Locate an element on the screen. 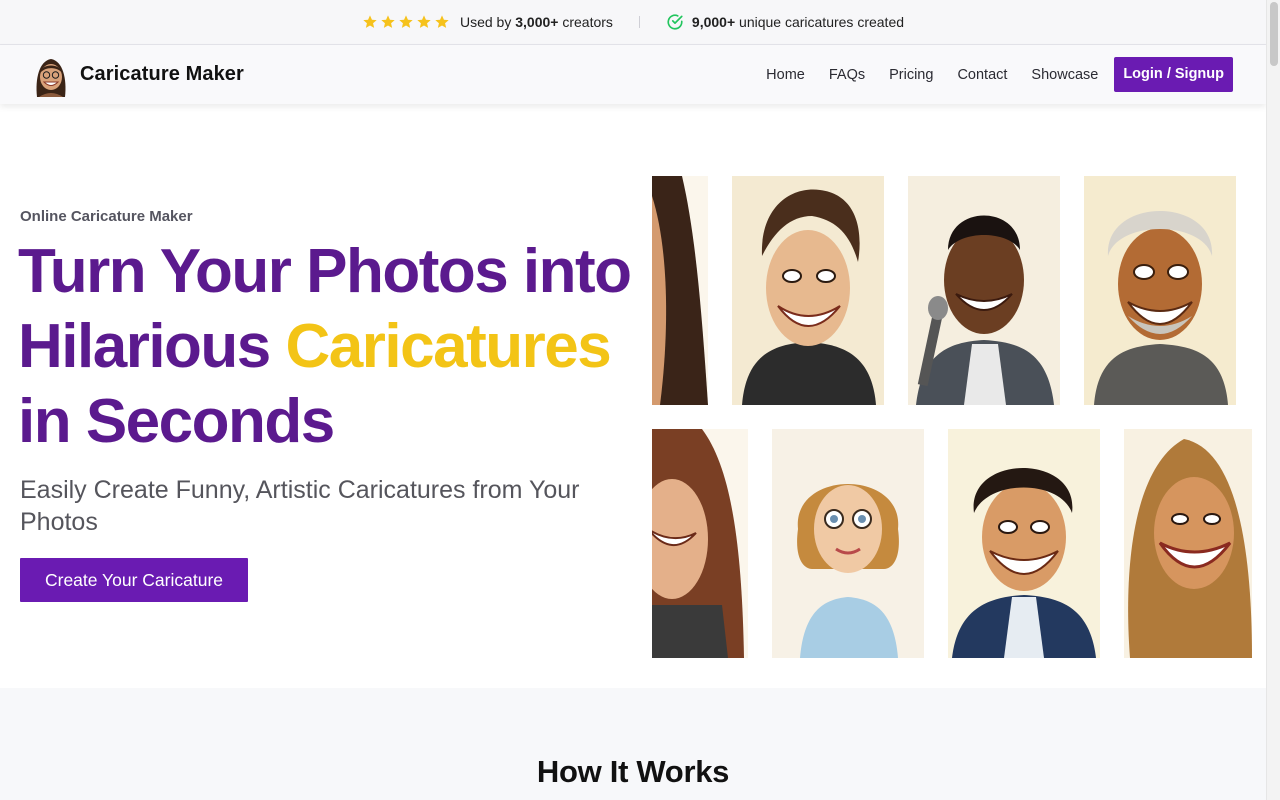 This screenshot has width=1280, height=800. create-caricature-button: Create Your Caricature is located at coordinates (134, 580).